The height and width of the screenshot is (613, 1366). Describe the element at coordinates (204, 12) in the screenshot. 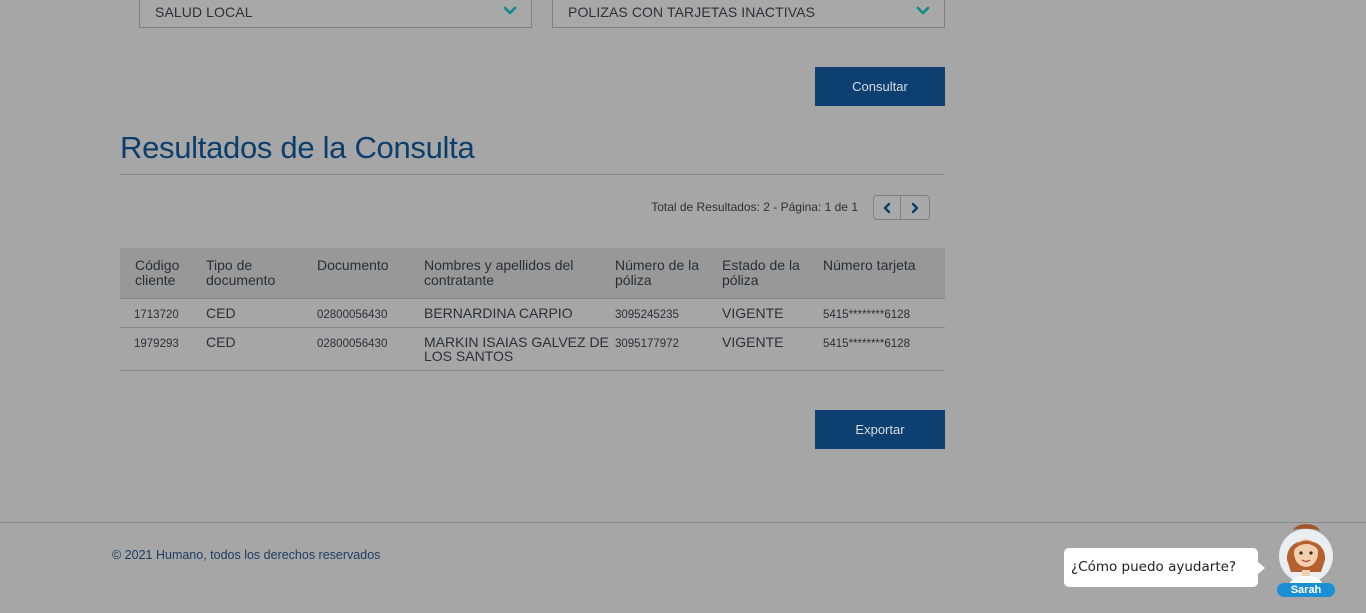

I see `product-select-value: SALUD LOCAL` at that location.